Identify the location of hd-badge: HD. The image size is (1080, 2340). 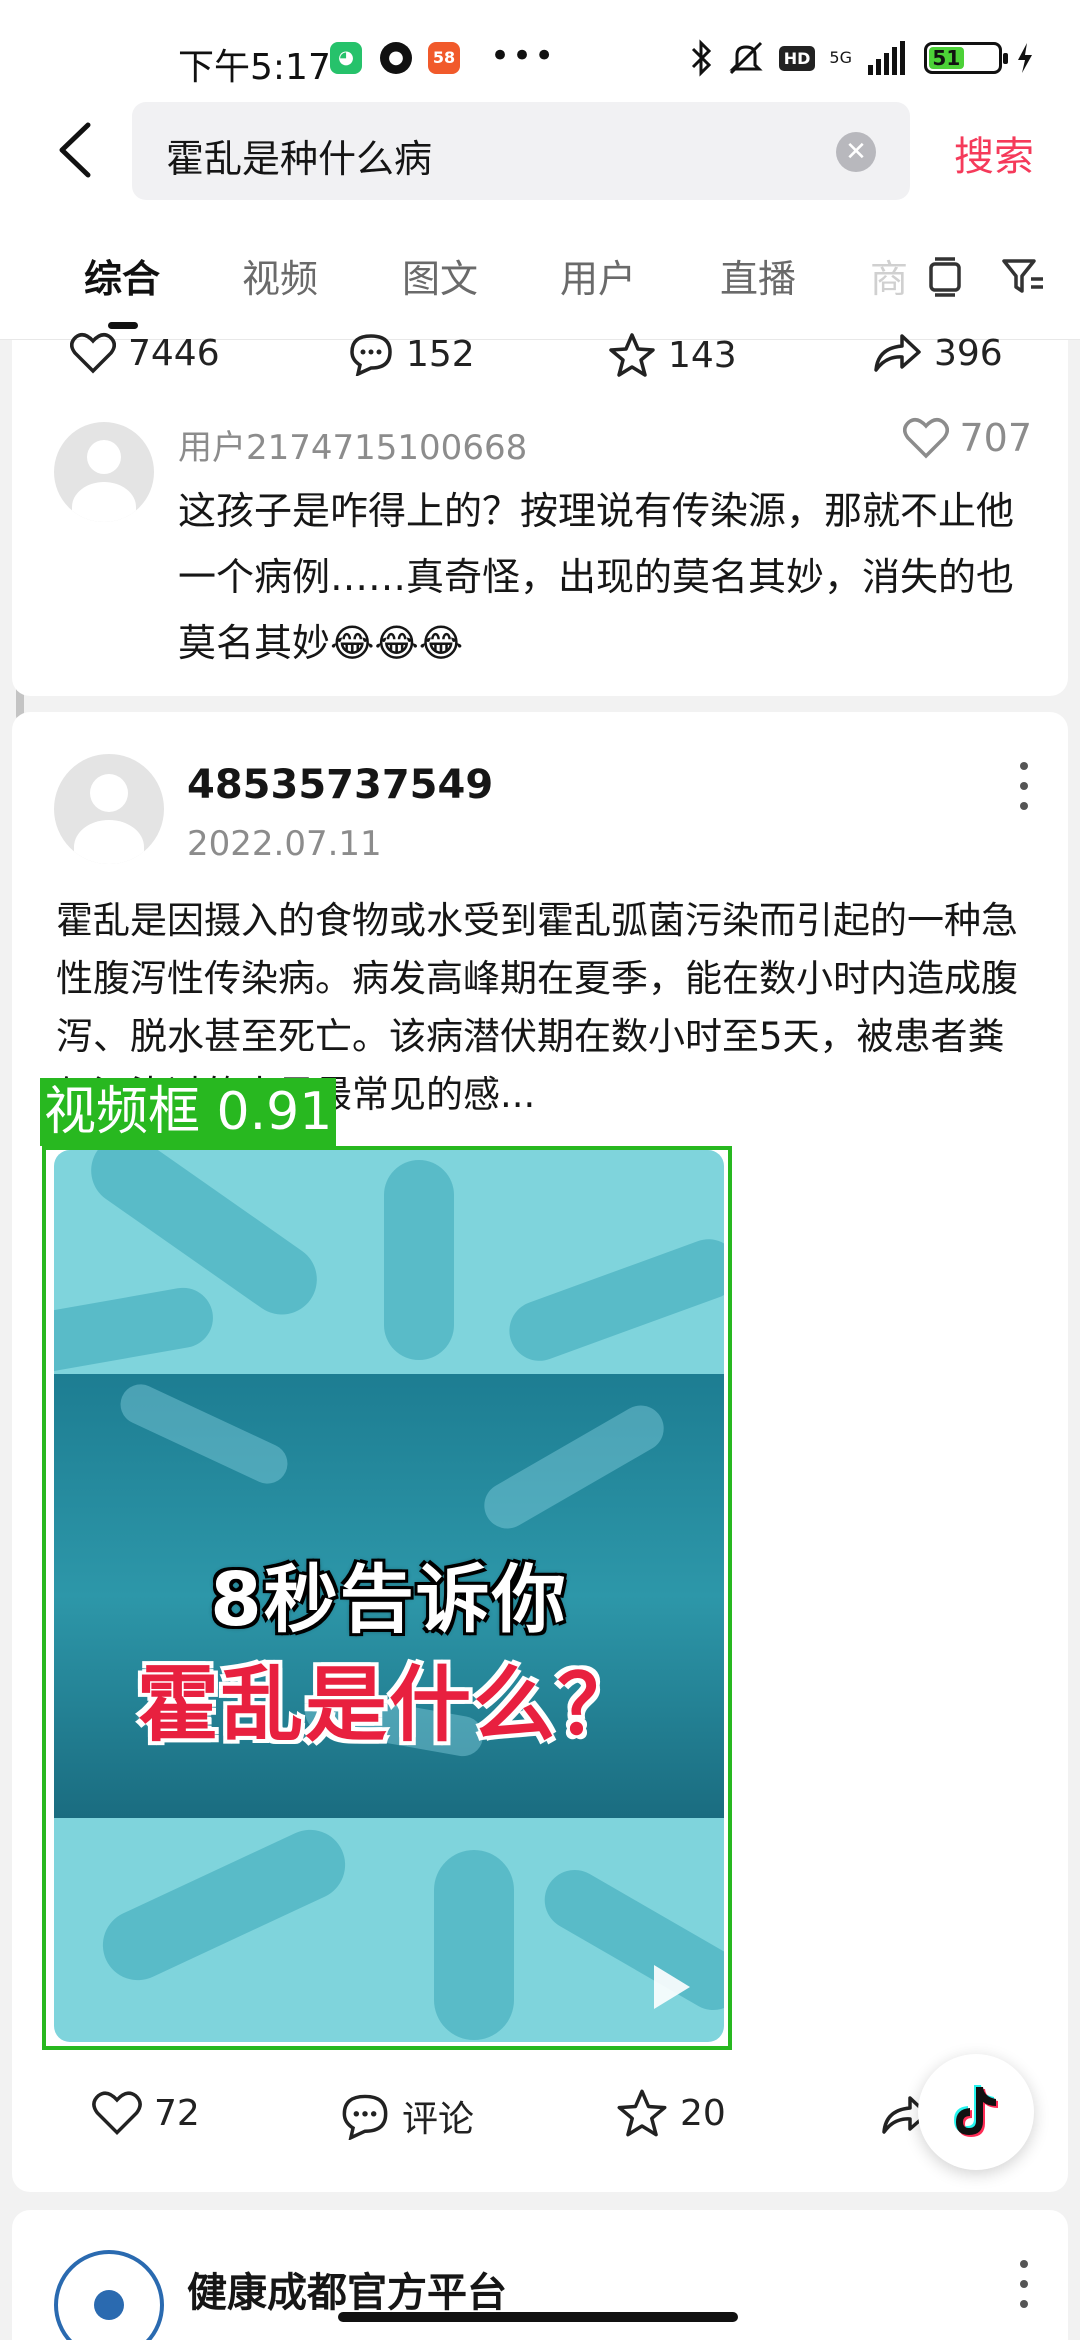
(797, 58).